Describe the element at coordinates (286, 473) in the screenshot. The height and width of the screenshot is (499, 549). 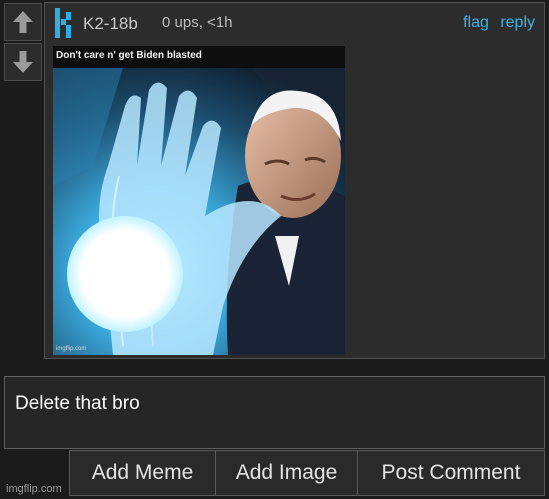
I see `add-image-button: Add Image` at that location.